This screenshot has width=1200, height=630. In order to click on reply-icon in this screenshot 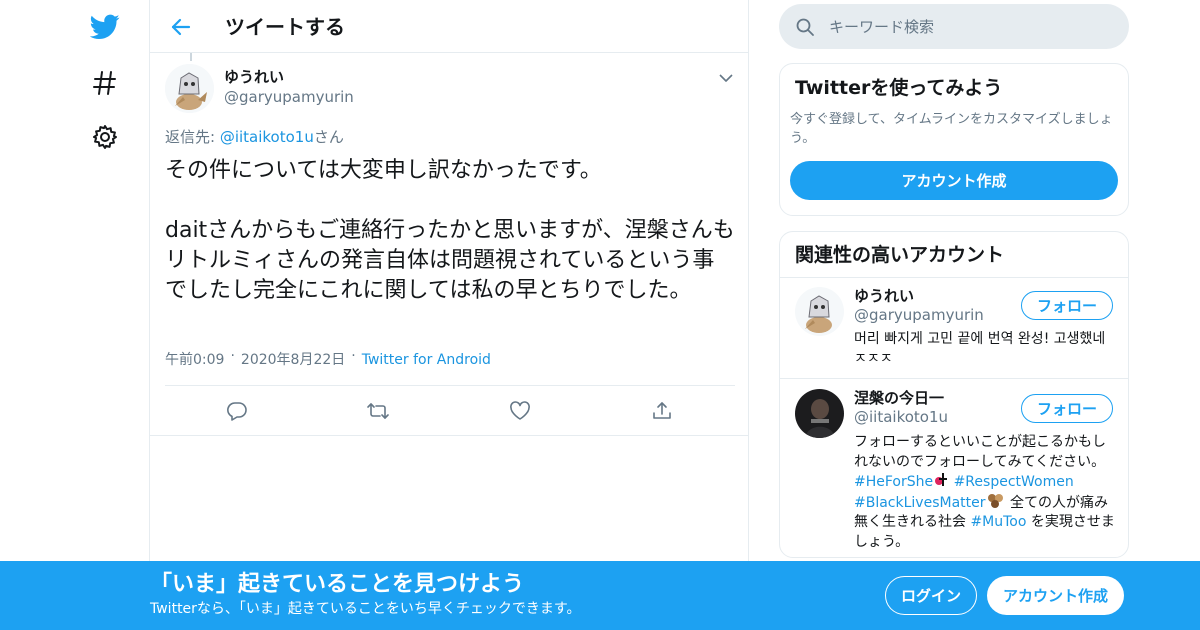, I will do `click(237, 411)`.